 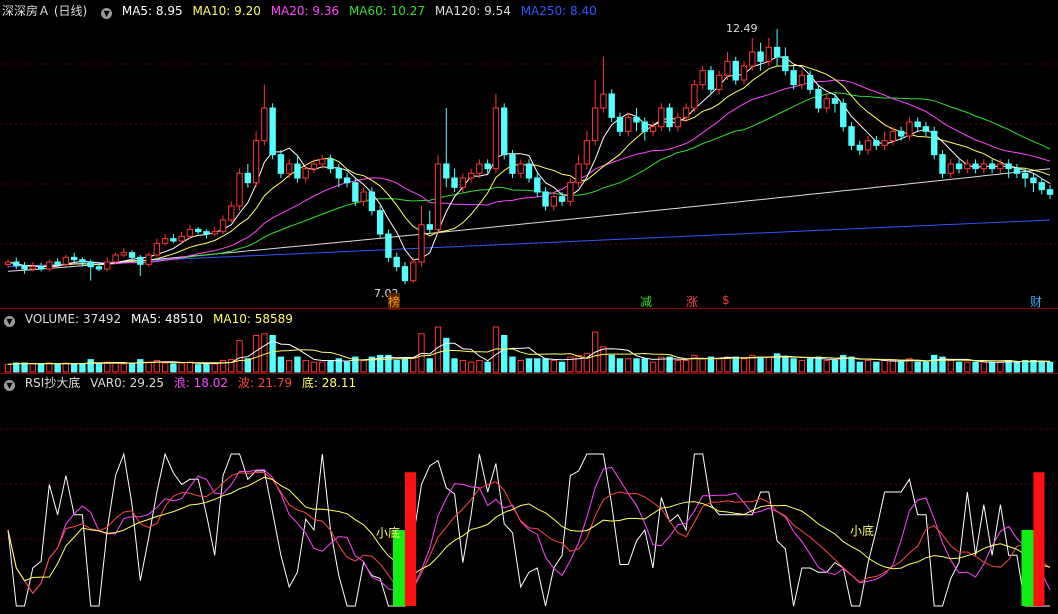 What do you see at coordinates (742, 28) in the screenshot?
I see `high-price-label: 12.49` at bounding box center [742, 28].